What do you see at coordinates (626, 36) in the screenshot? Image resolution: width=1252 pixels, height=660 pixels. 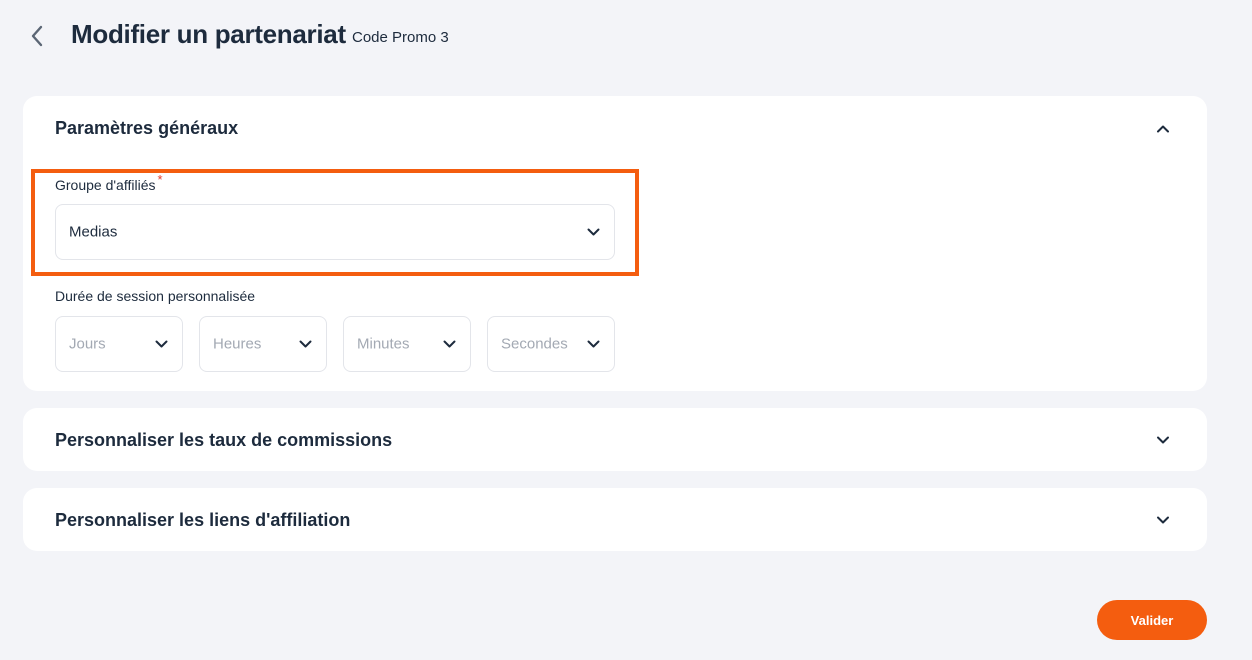 I see `page-header: Modifier un partenariat Code Promo 3` at bounding box center [626, 36].